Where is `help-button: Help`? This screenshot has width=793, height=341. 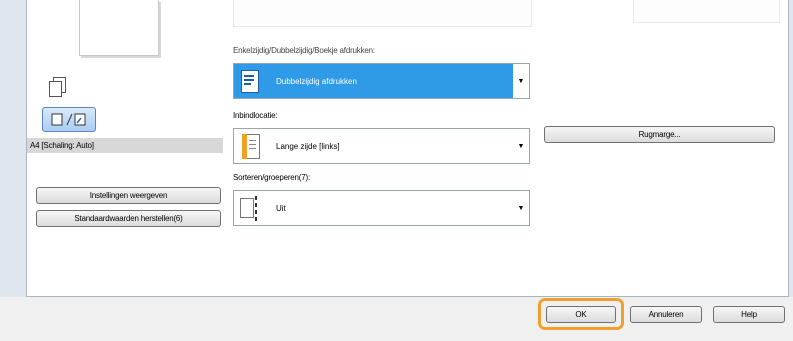
help-button: Help is located at coordinates (749, 314).